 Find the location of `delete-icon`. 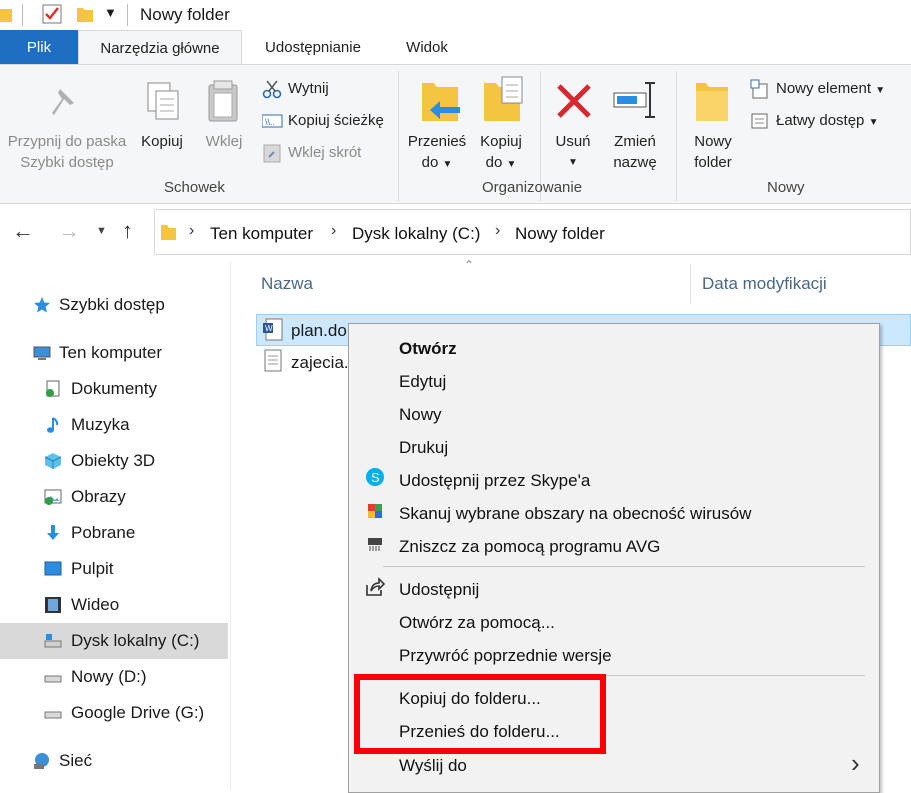

delete-icon is located at coordinates (574, 101).